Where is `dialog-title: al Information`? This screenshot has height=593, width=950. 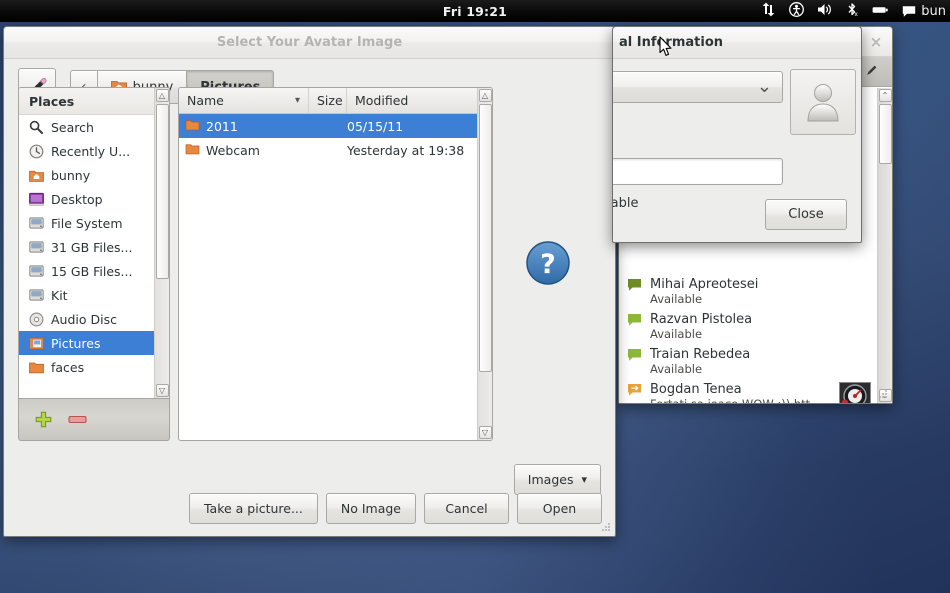
dialog-title: al Information is located at coordinates (671, 42).